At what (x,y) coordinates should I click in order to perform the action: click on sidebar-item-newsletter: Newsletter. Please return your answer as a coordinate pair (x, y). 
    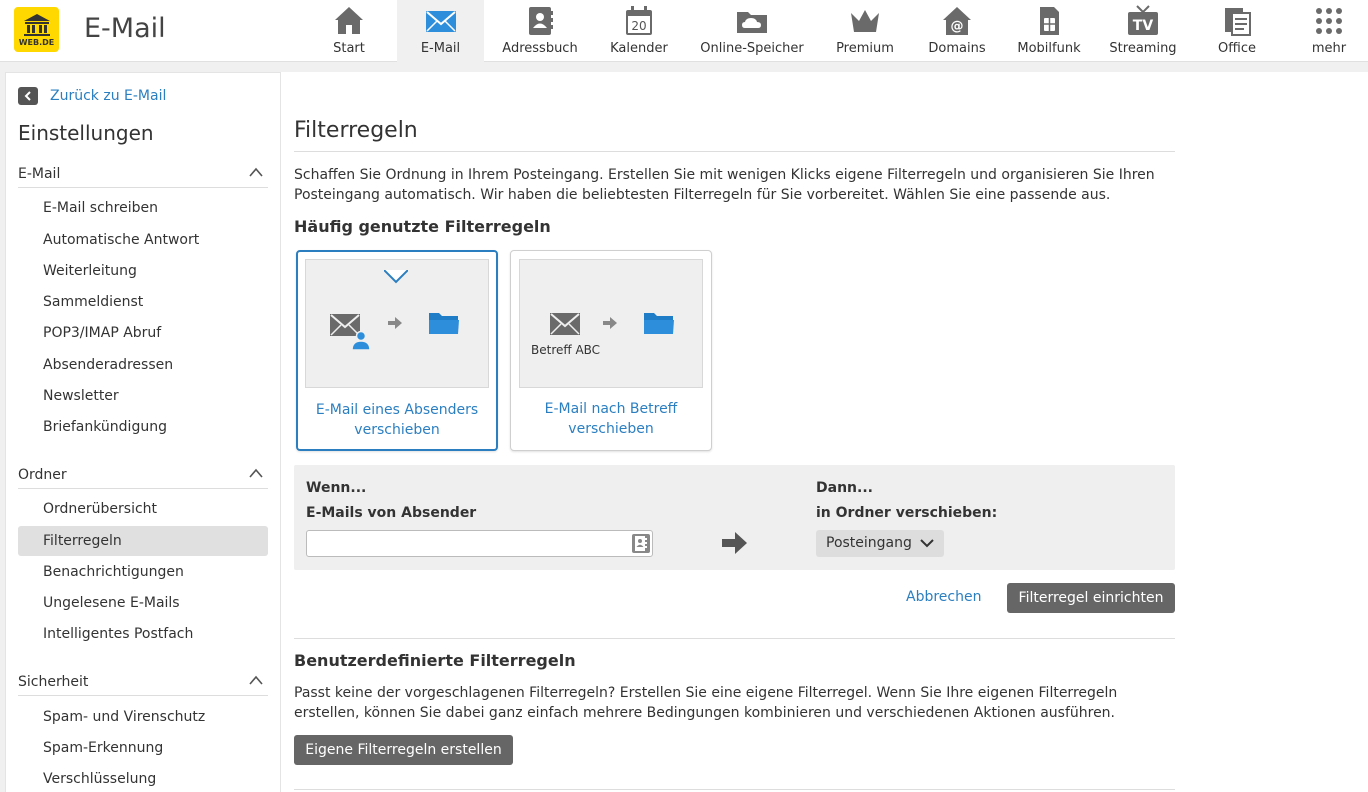
    Looking at the image, I should click on (143, 396).